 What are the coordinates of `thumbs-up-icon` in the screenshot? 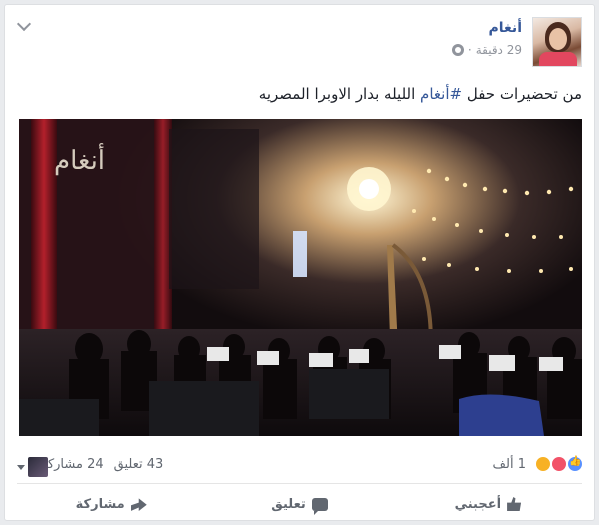 It's located at (514, 504).